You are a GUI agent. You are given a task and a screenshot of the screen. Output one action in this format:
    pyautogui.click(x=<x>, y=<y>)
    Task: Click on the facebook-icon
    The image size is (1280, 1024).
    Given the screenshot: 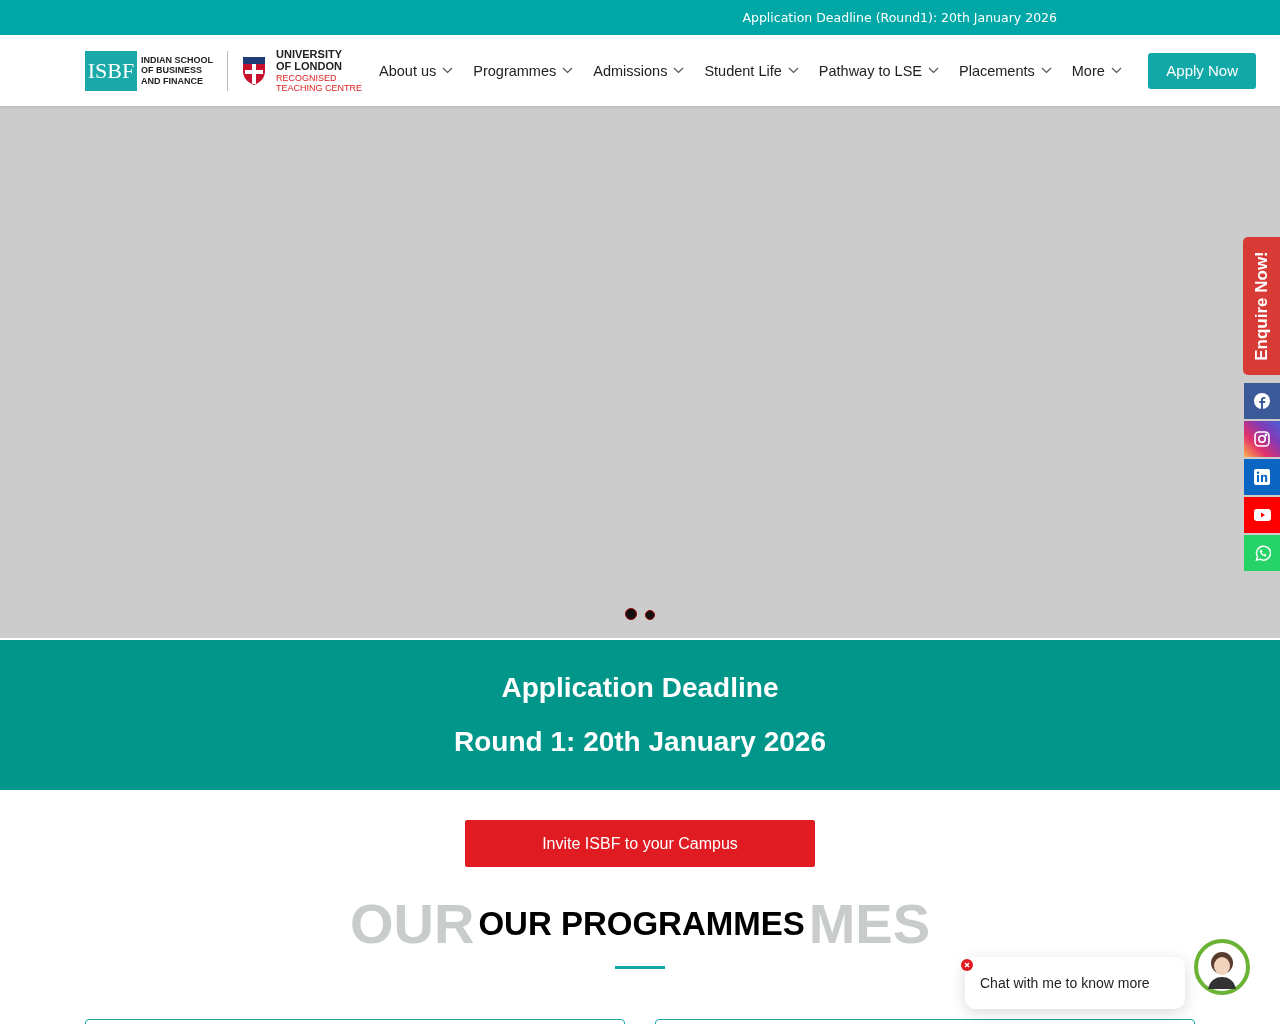 What is the action you would take?
    pyautogui.click(x=1262, y=401)
    